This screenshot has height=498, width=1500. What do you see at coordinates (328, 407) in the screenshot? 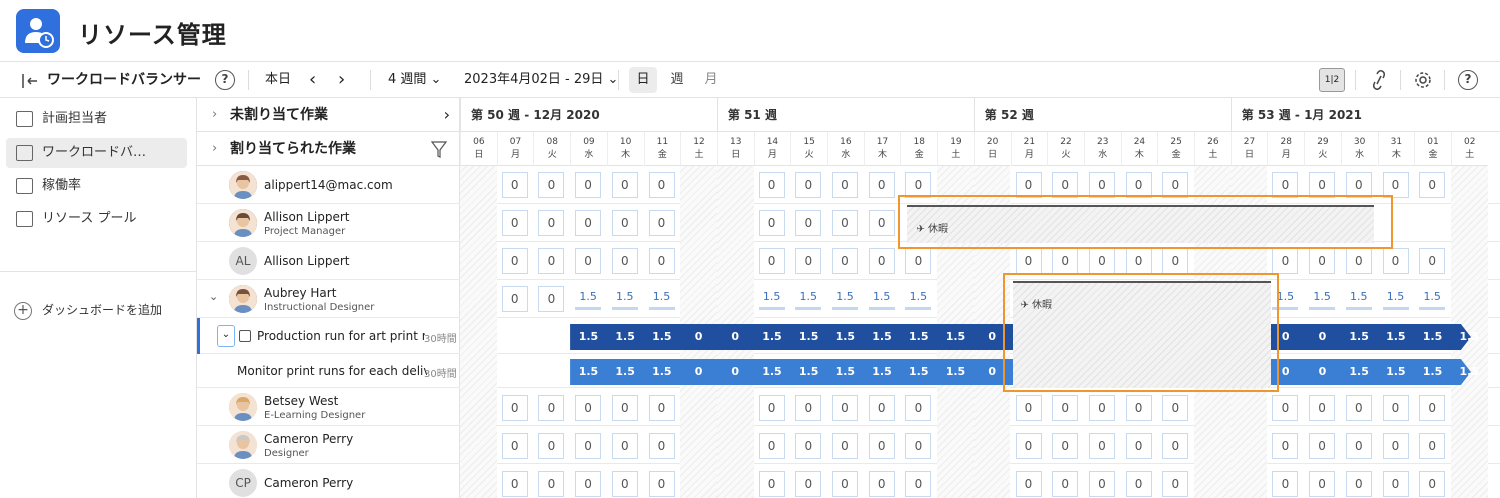
I see `resource-row: Betsey West E-Learning Designer` at bounding box center [328, 407].